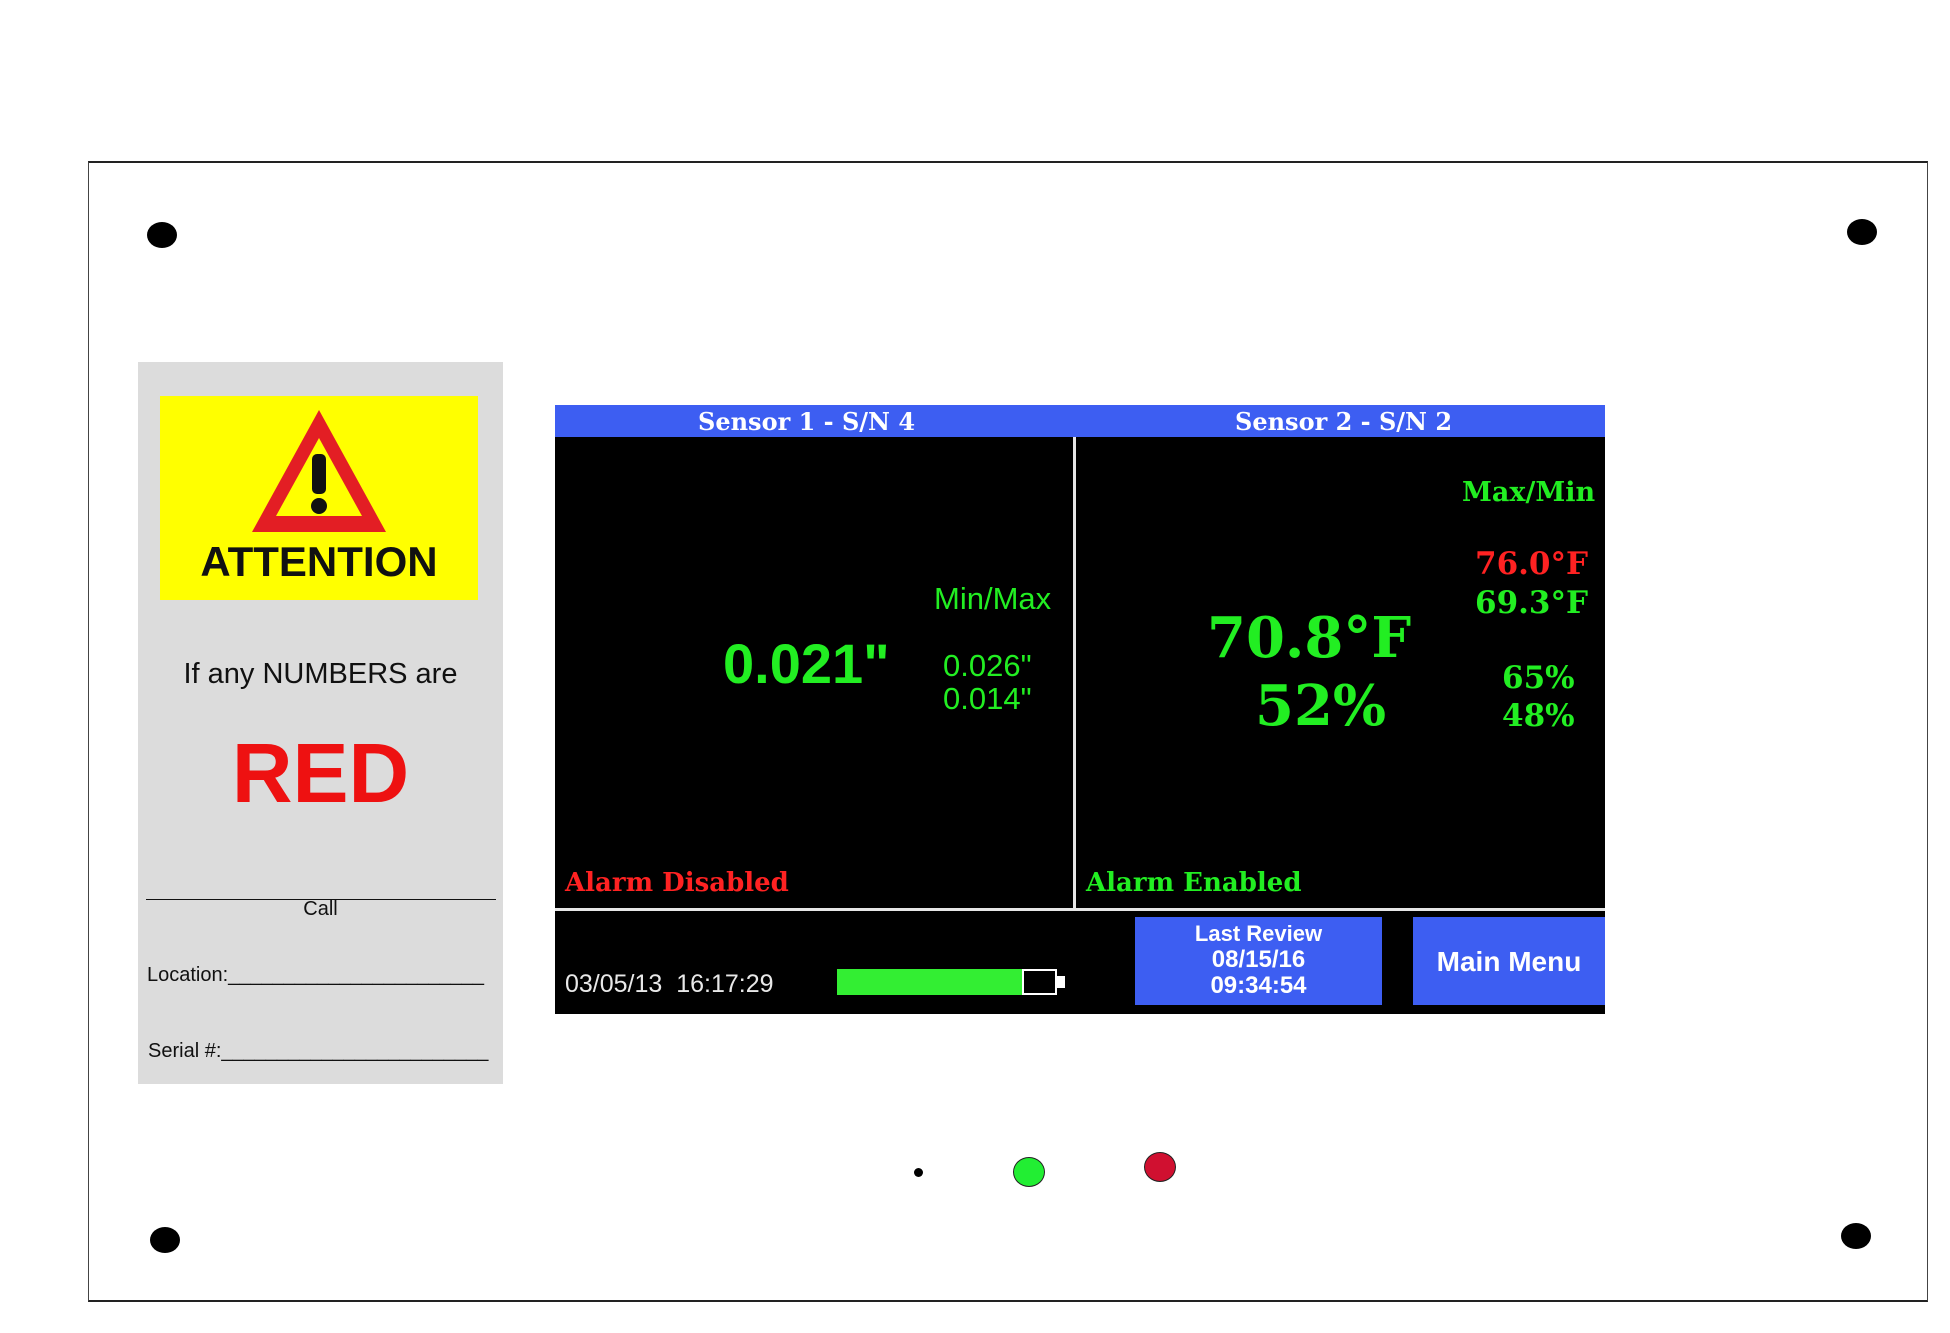 This screenshot has width=1950, height=1333. I want to click on mounting-hole-top-left, so click(162, 235).